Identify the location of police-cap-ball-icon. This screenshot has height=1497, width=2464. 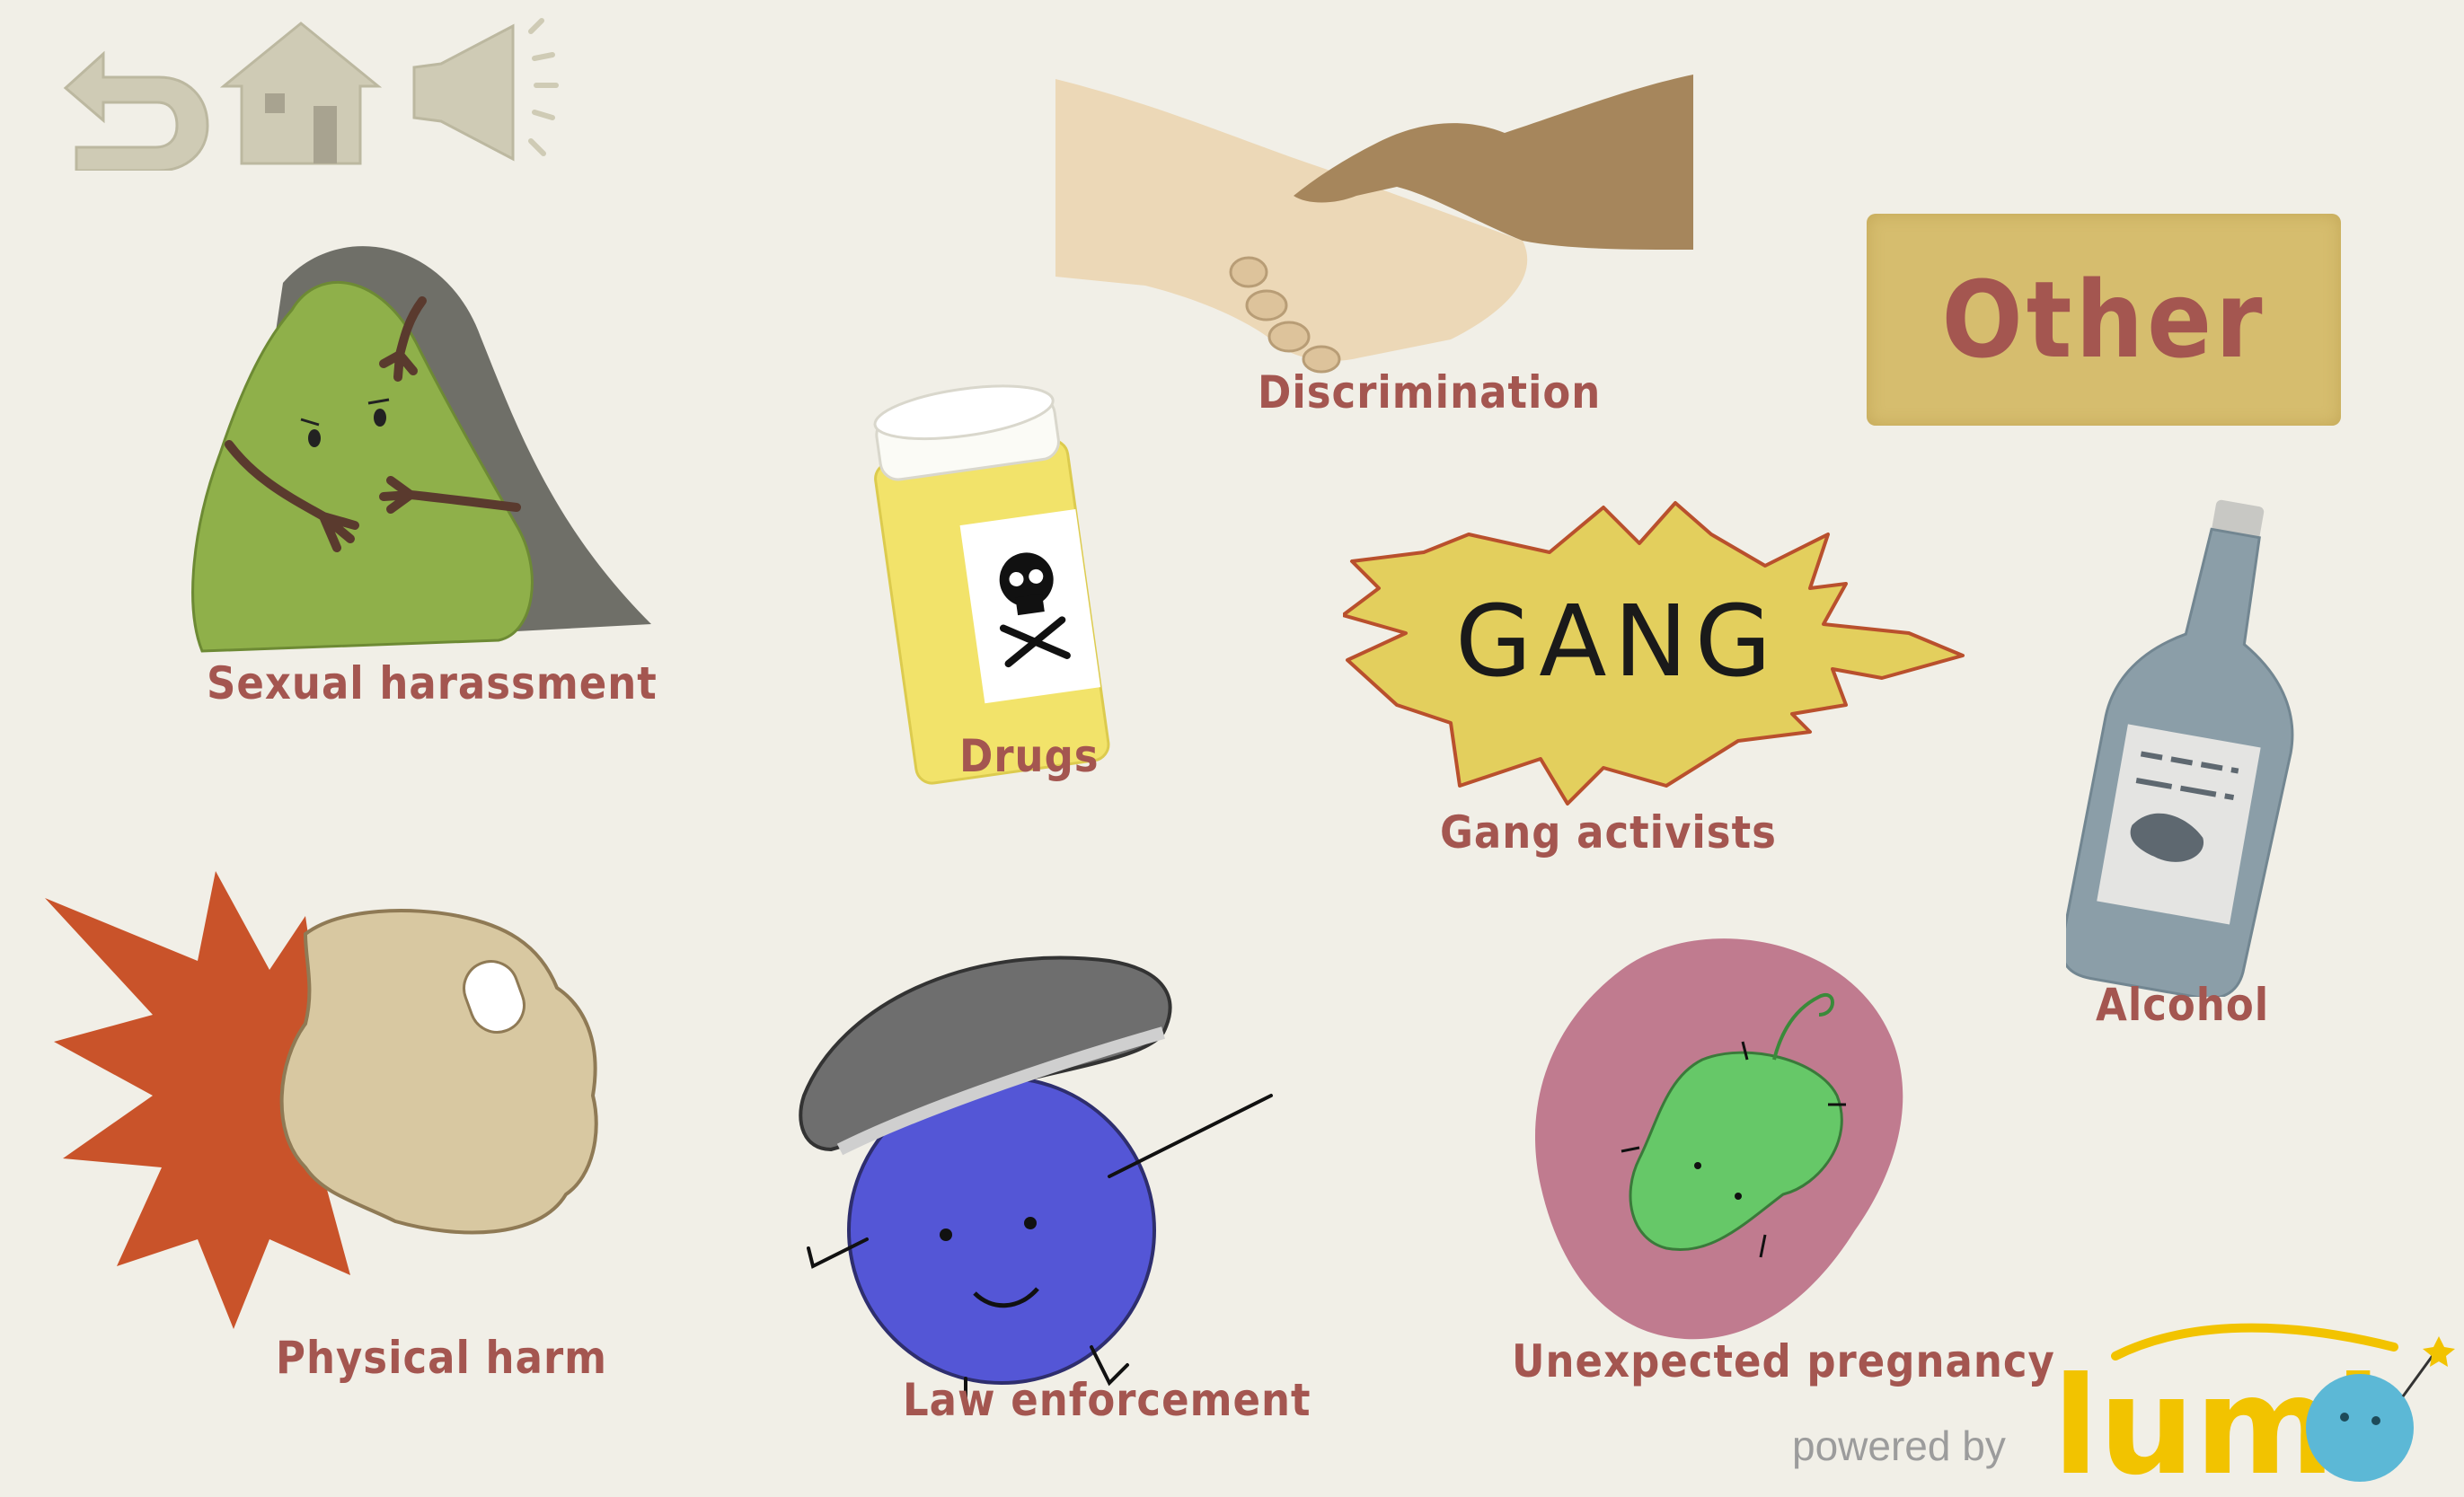
(1036, 1179).